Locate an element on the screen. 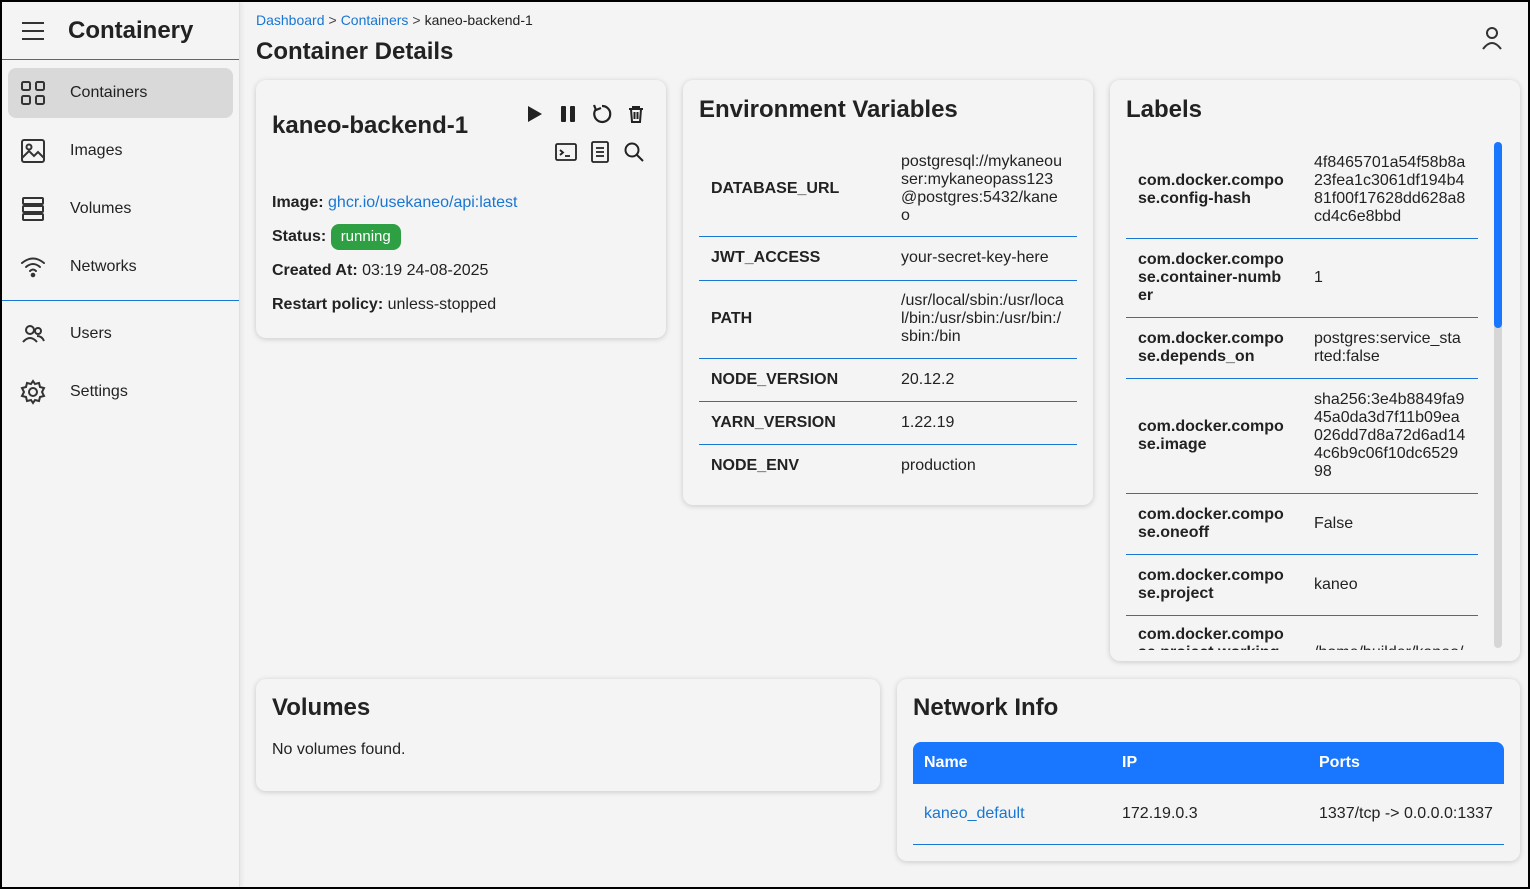 This screenshot has width=1530, height=889. env-value: 1.22.19 is located at coordinates (983, 423).